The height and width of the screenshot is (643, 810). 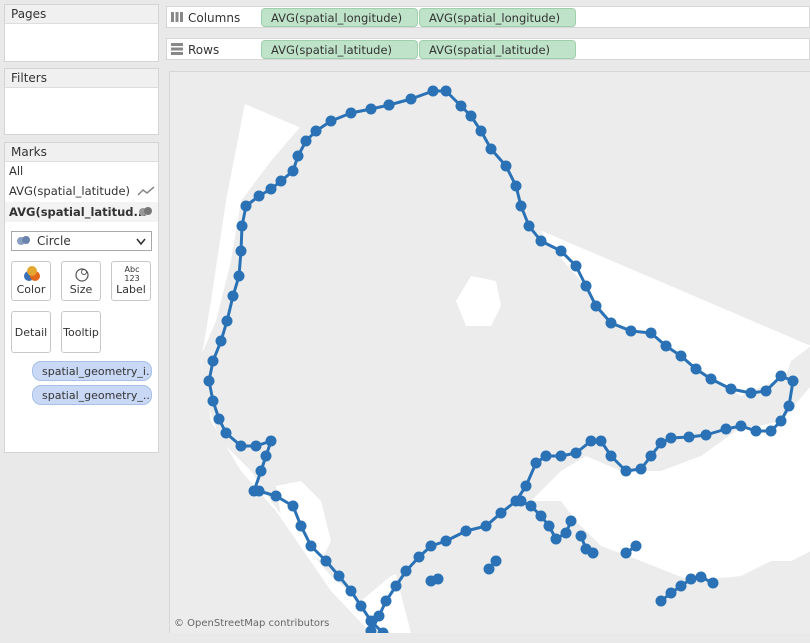 I want to click on filters-card: Filters, so click(x=81, y=101).